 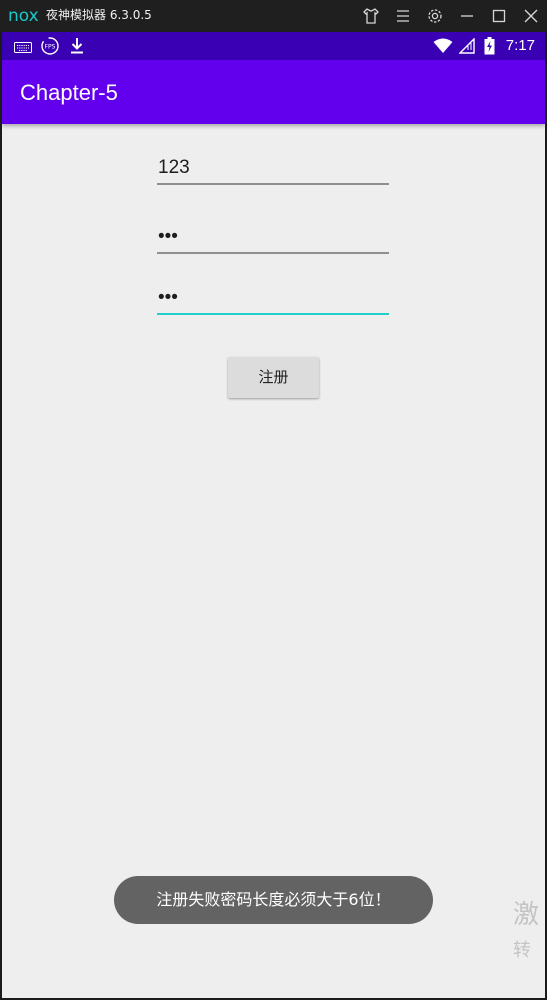 I want to click on fps-icon: FPS, so click(x=50, y=48).